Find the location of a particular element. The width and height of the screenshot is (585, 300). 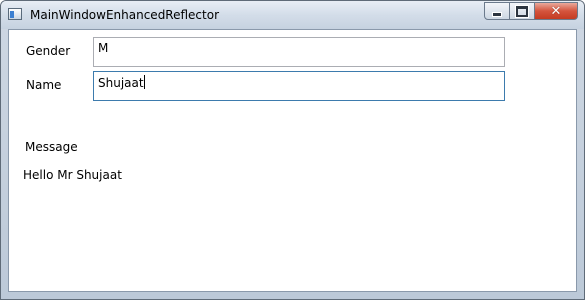

close-icon: ✕ is located at coordinates (556, 11).